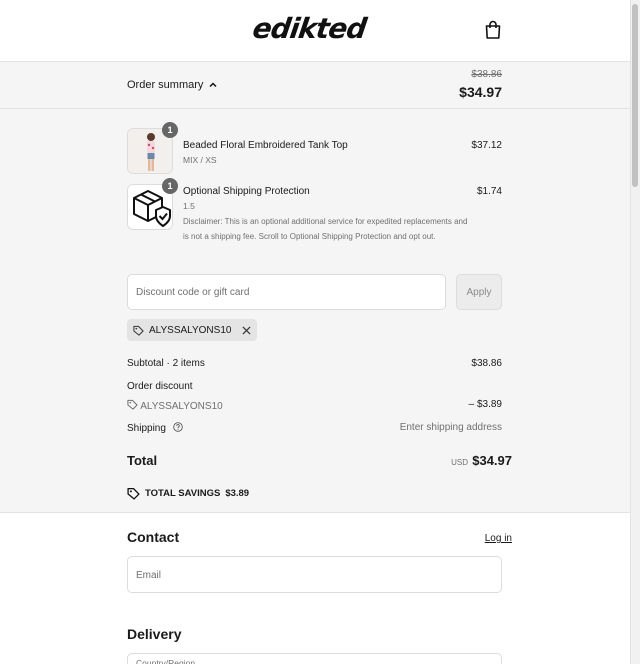 The width and height of the screenshot is (640, 664). I want to click on question-circle-icon, so click(177, 427).